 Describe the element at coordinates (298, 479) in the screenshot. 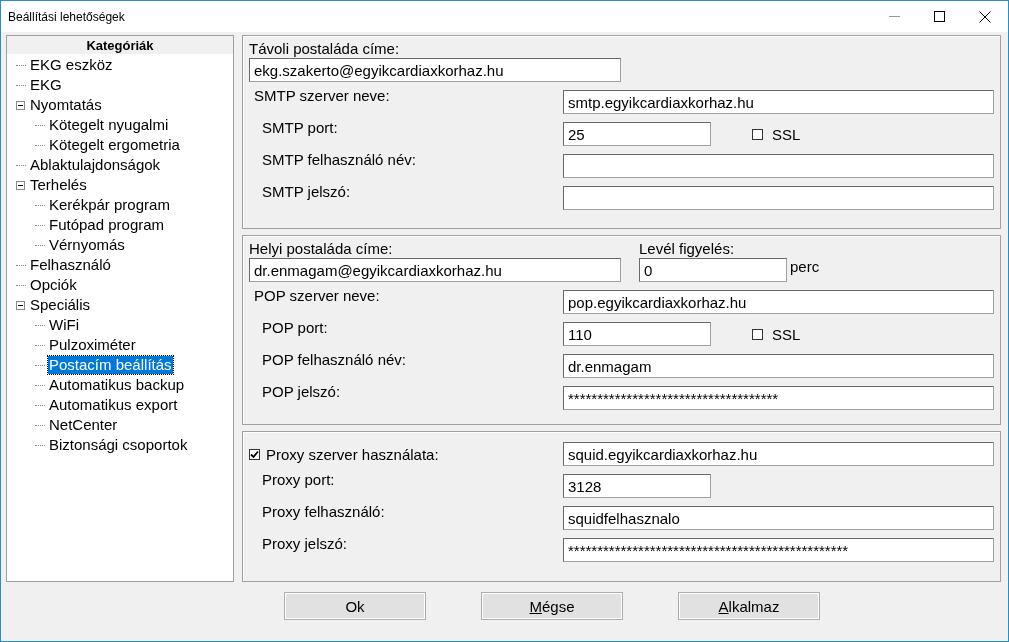

I see `field-label: Proxy port:` at that location.